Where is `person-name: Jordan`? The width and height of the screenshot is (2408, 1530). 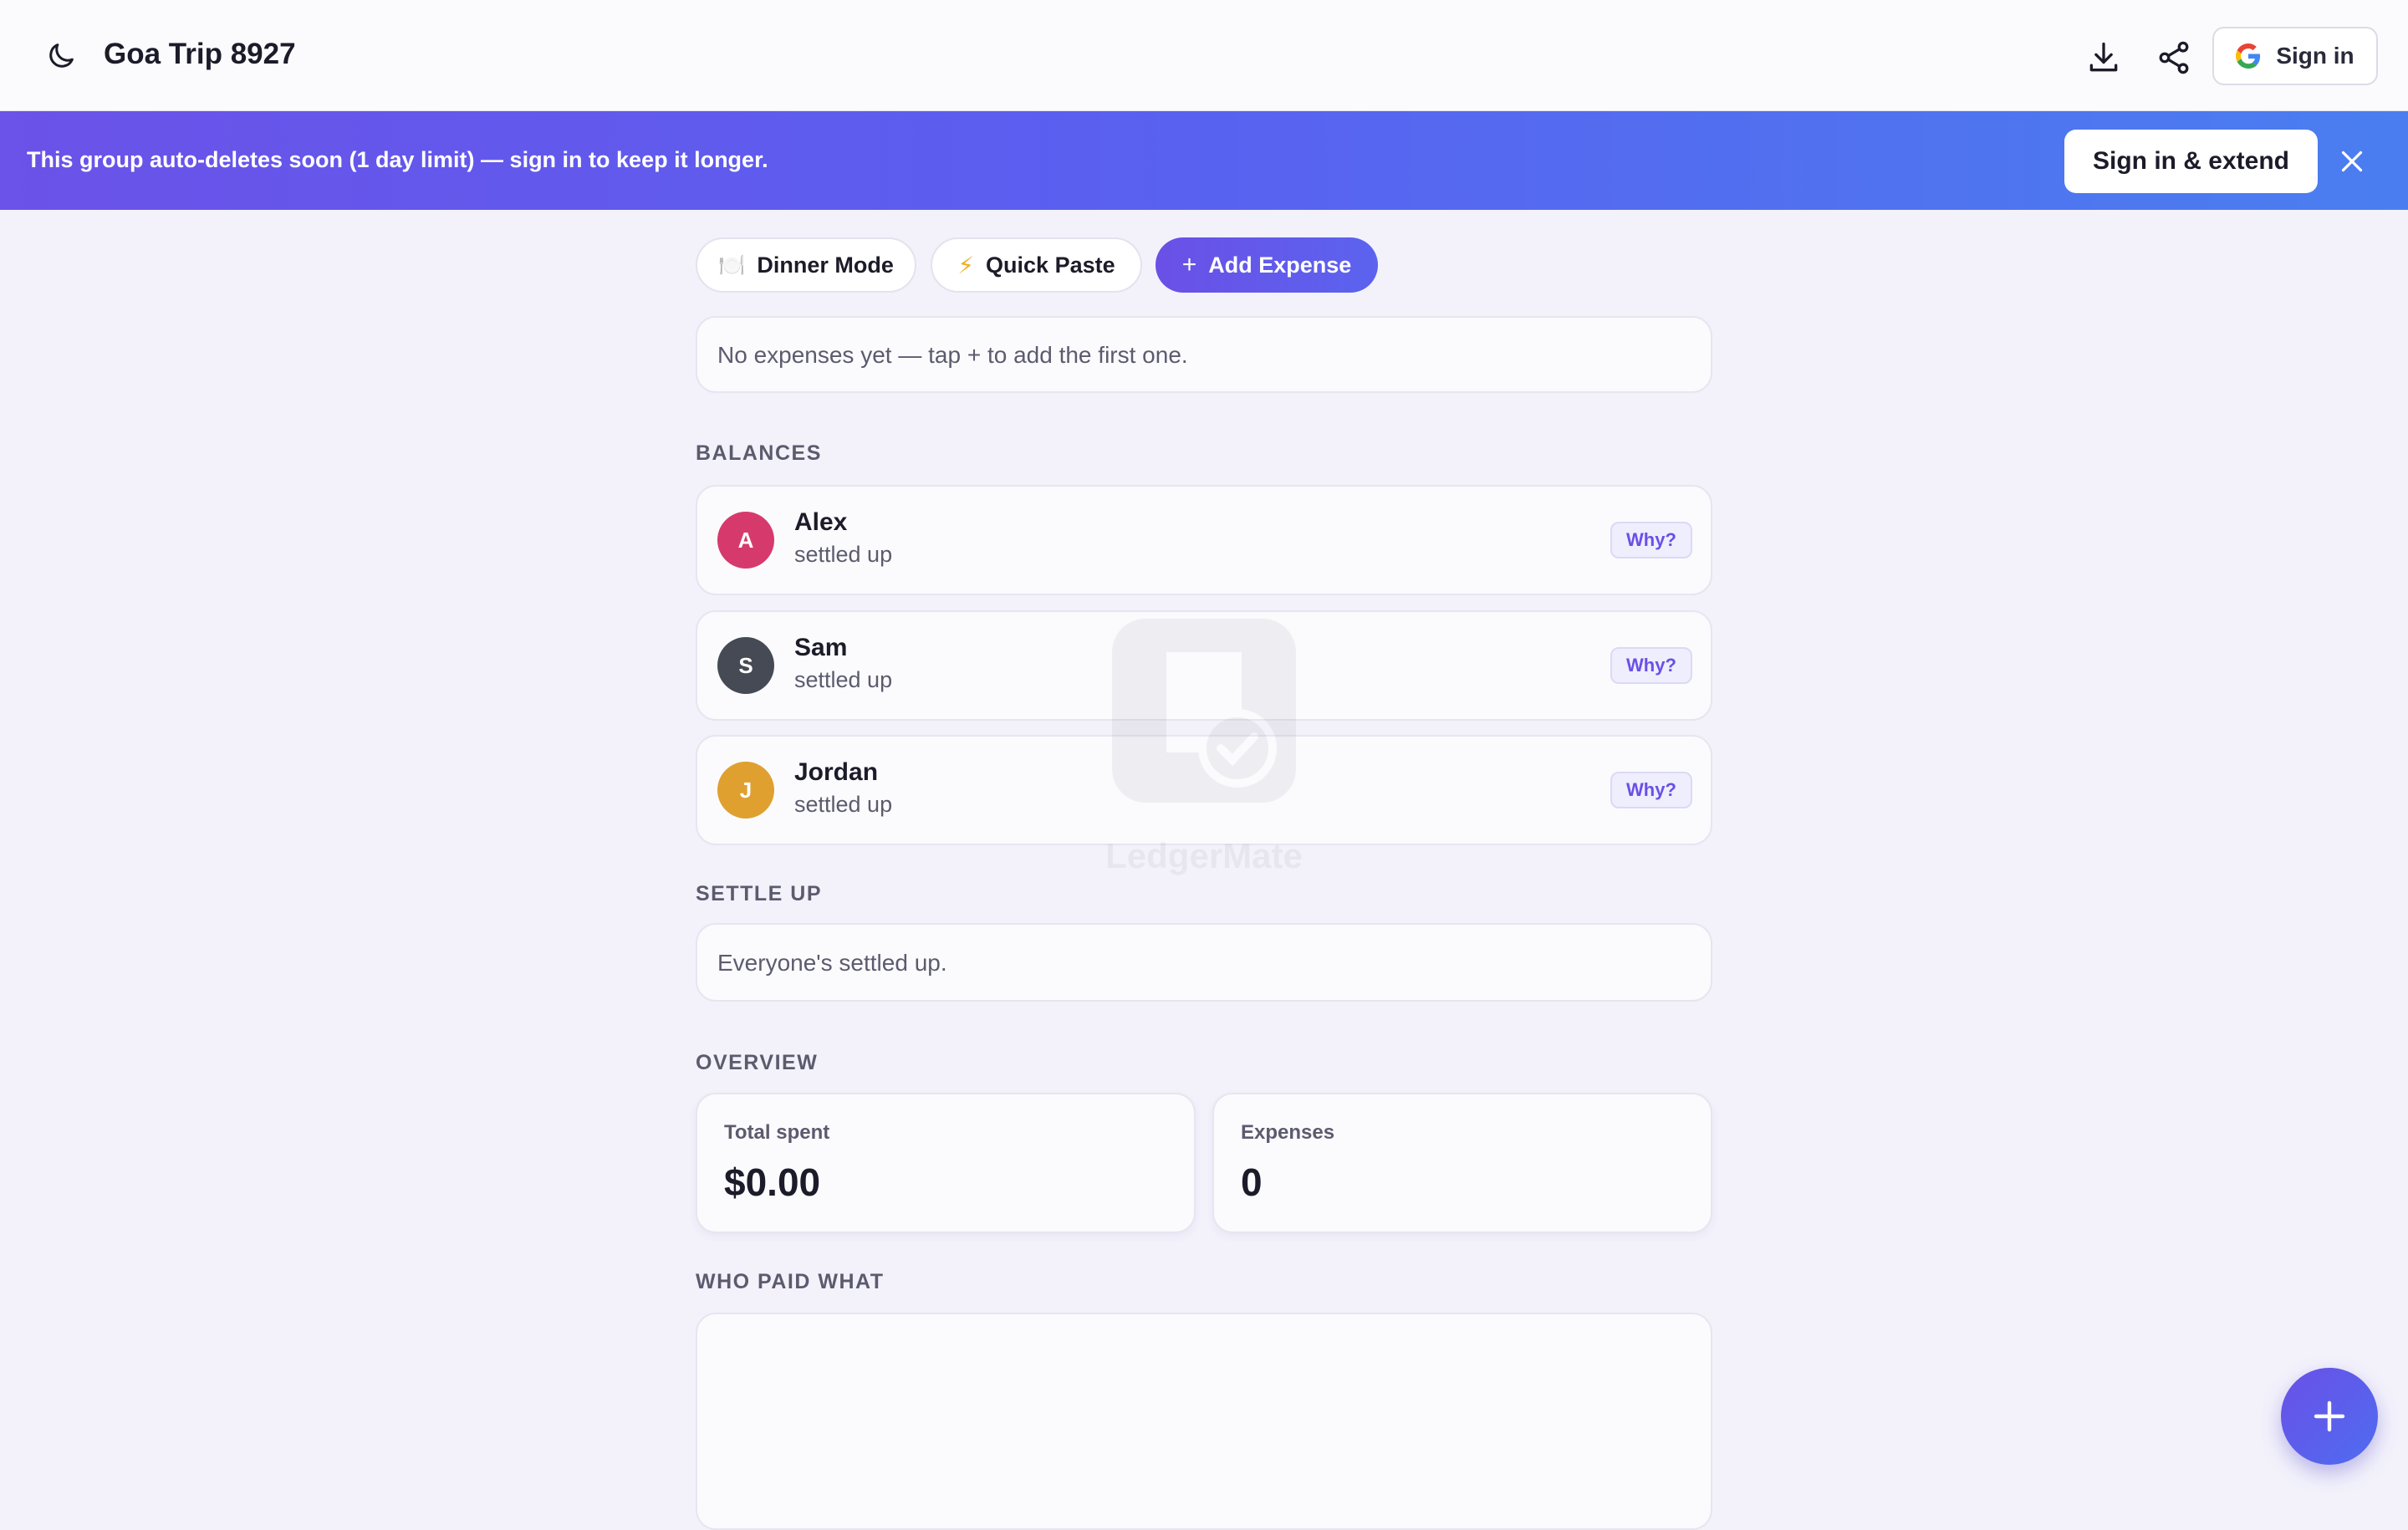
person-name: Jordan is located at coordinates (836, 772).